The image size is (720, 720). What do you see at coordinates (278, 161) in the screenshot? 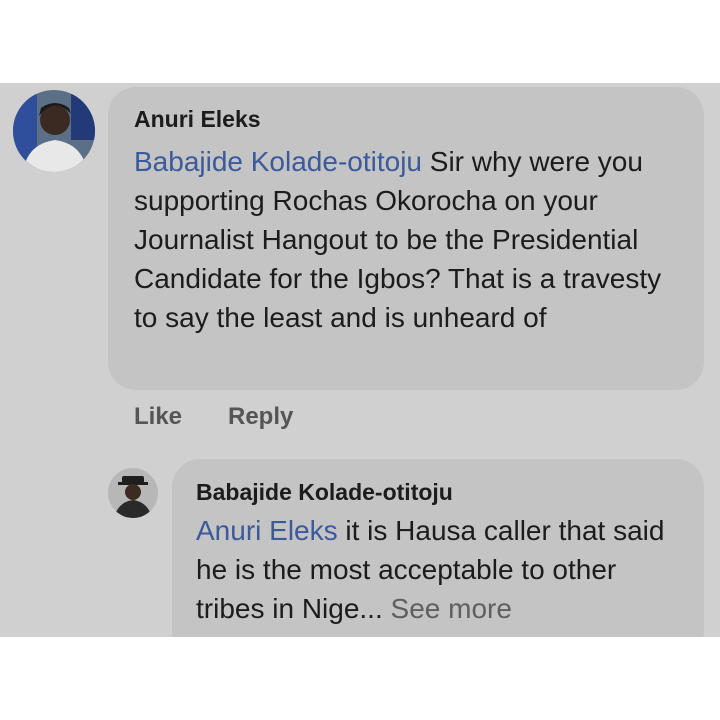
I see `comment-mention: Babajide Kolade-otitoju` at bounding box center [278, 161].